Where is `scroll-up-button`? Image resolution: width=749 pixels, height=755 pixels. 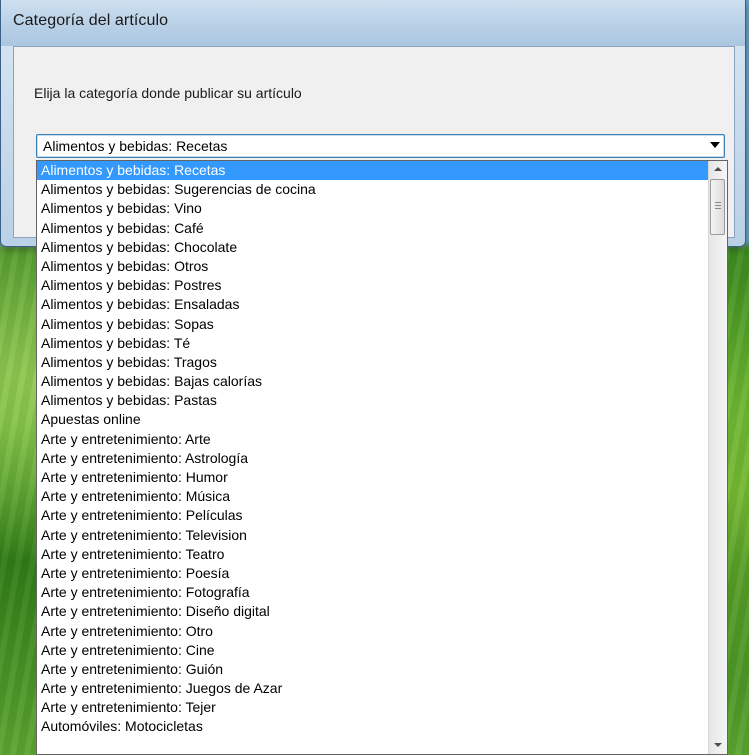 scroll-up-button is located at coordinates (718, 169).